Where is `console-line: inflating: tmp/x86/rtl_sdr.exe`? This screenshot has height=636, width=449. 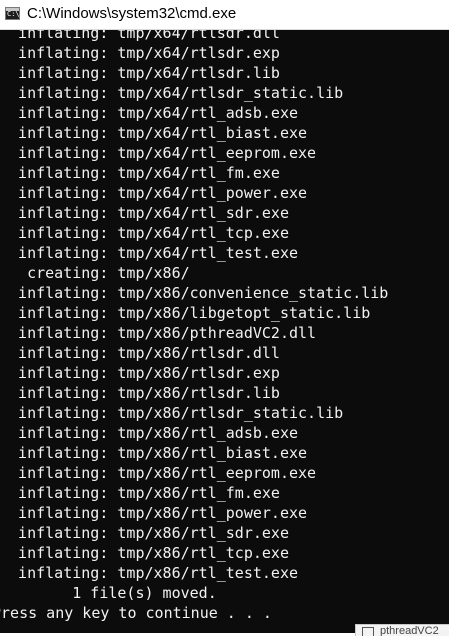 console-line: inflating: tmp/x86/rtl_sdr.exe is located at coordinates (144, 533).